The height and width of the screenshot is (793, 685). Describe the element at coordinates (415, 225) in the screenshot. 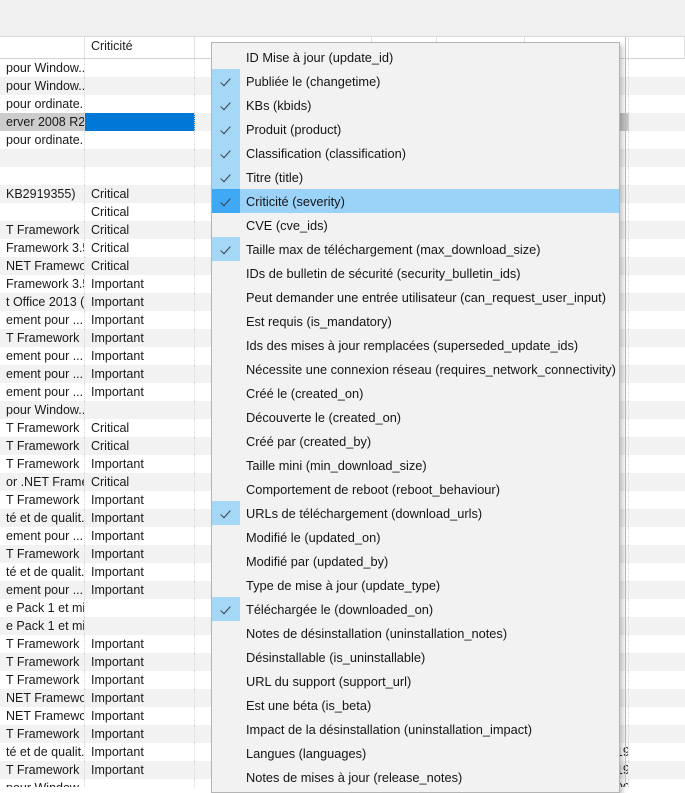

I see `menu-item: CVE (cve_ids)` at that location.